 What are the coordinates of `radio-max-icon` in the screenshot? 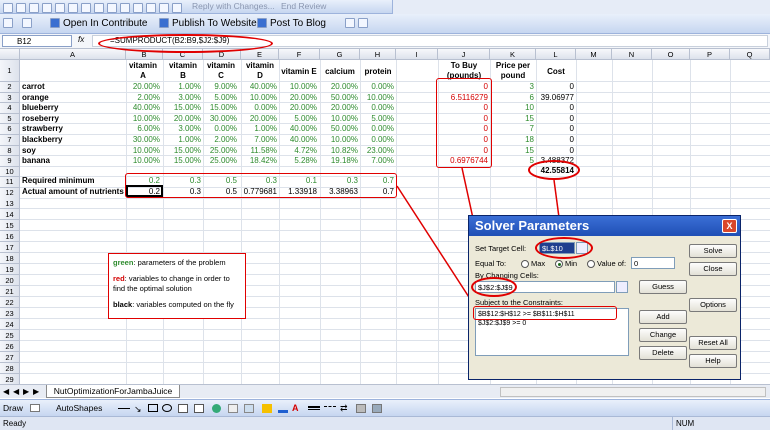 It's located at (525, 264).